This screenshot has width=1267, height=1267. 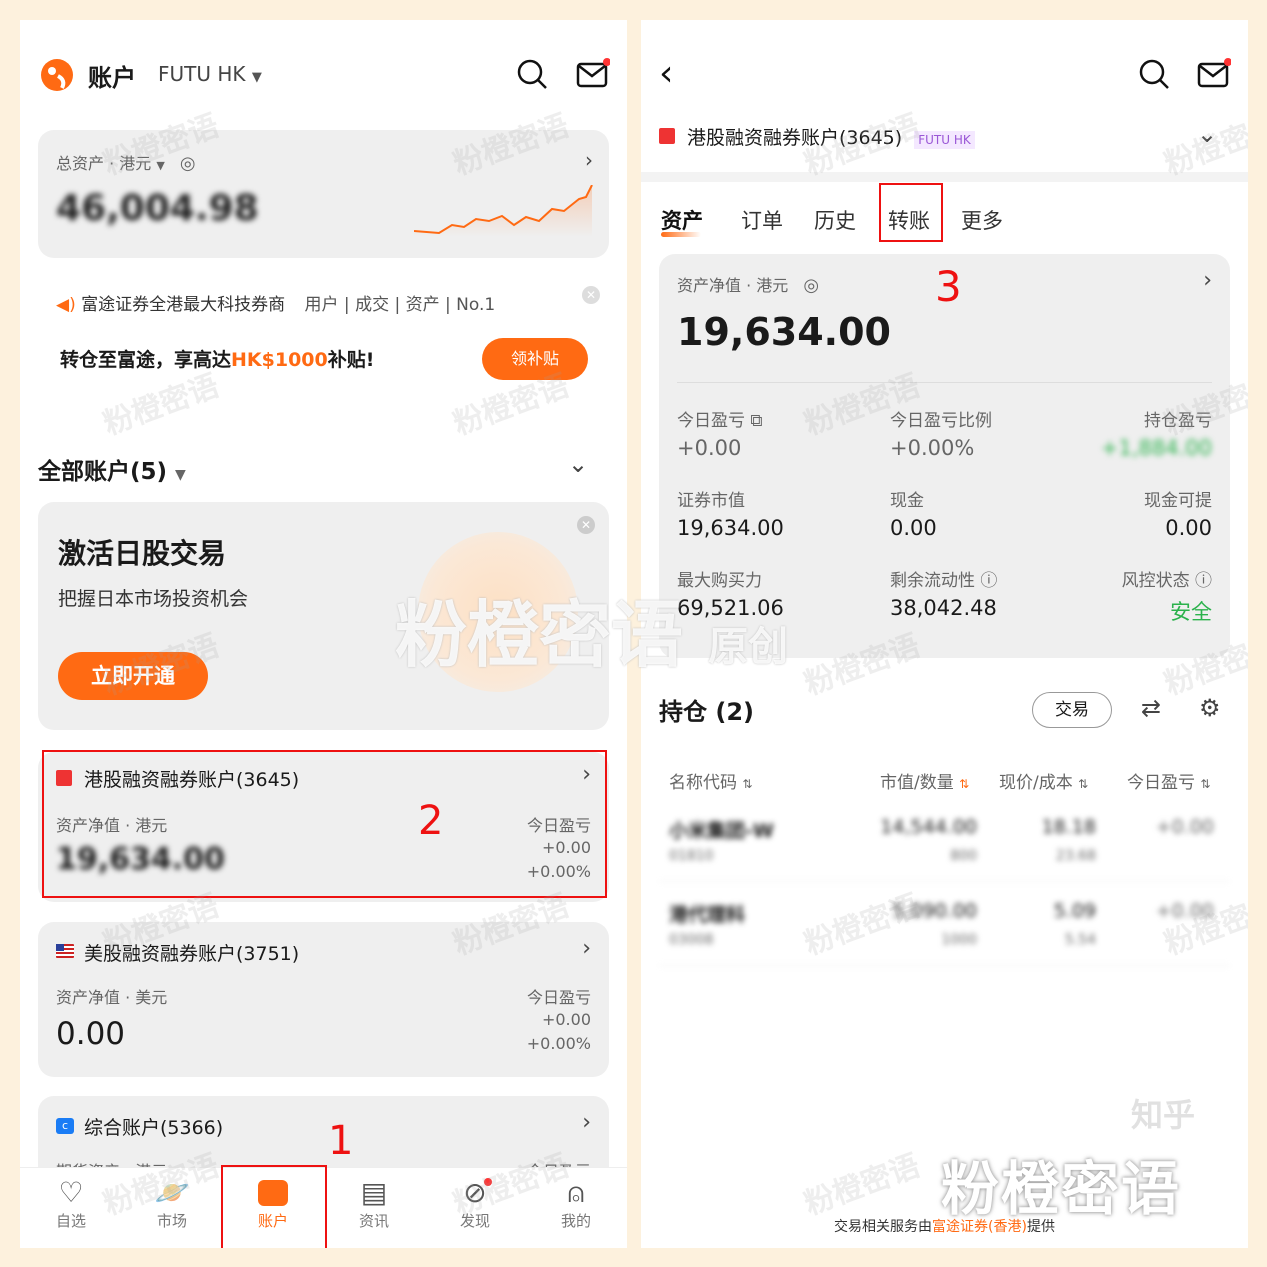 What do you see at coordinates (913, 528) in the screenshot?
I see `cash-value: 0.00` at bounding box center [913, 528].